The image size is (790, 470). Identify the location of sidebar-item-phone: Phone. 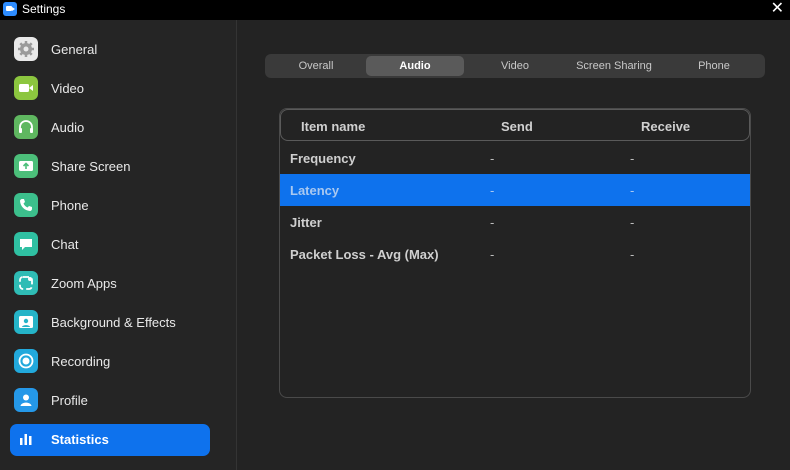
(110, 206).